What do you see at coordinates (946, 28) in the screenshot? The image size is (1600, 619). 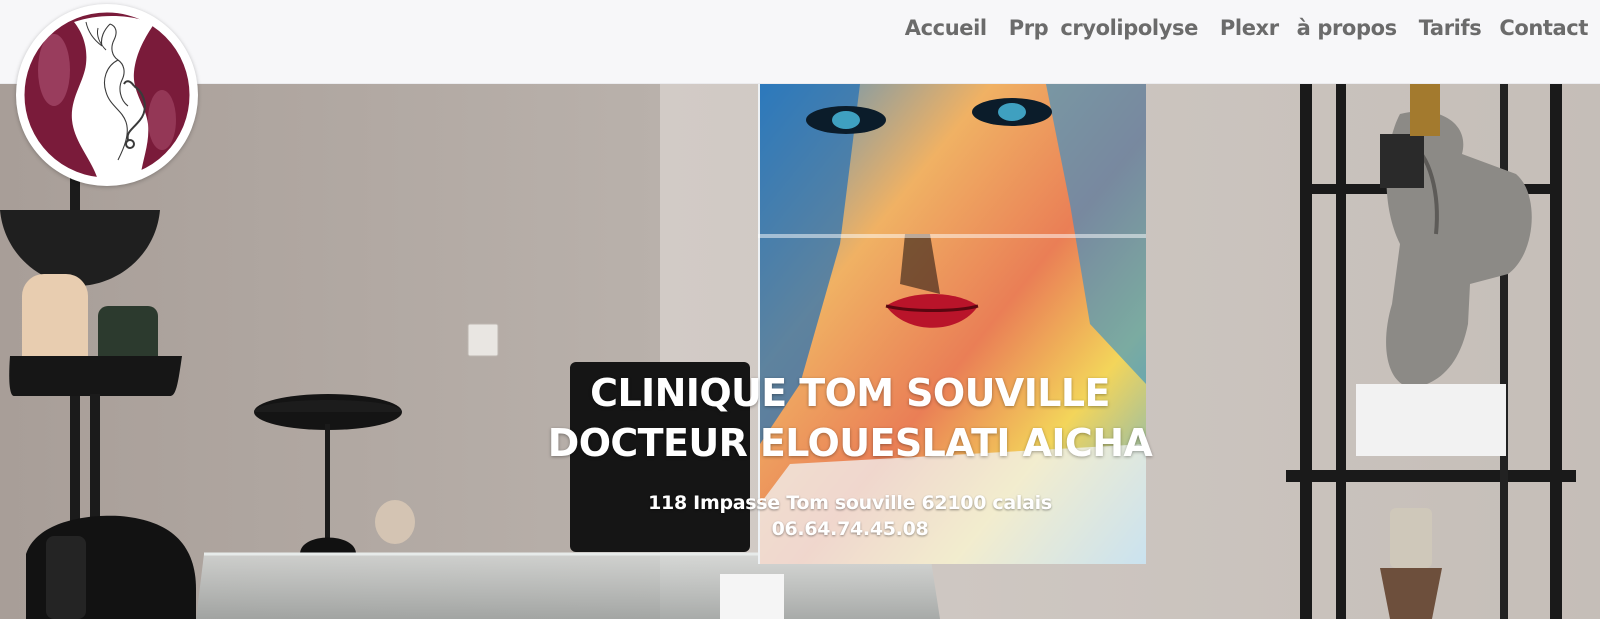 I see `nav-link-accueil: Accueil` at bounding box center [946, 28].